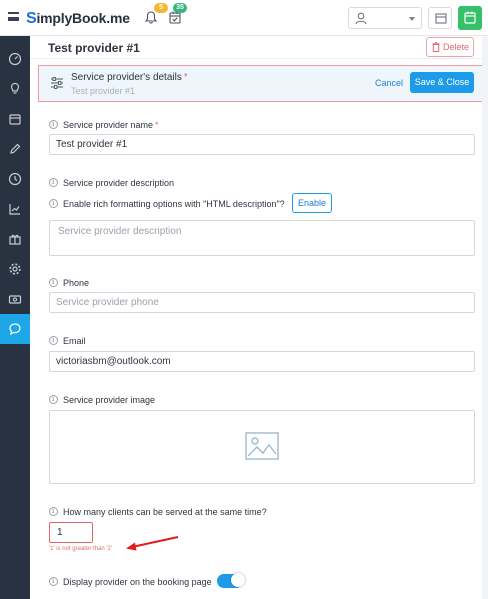 Image resolution: width=488 pixels, height=599 pixels. What do you see at coordinates (442, 82) in the screenshot?
I see `save-close-button: Save & Close` at bounding box center [442, 82].